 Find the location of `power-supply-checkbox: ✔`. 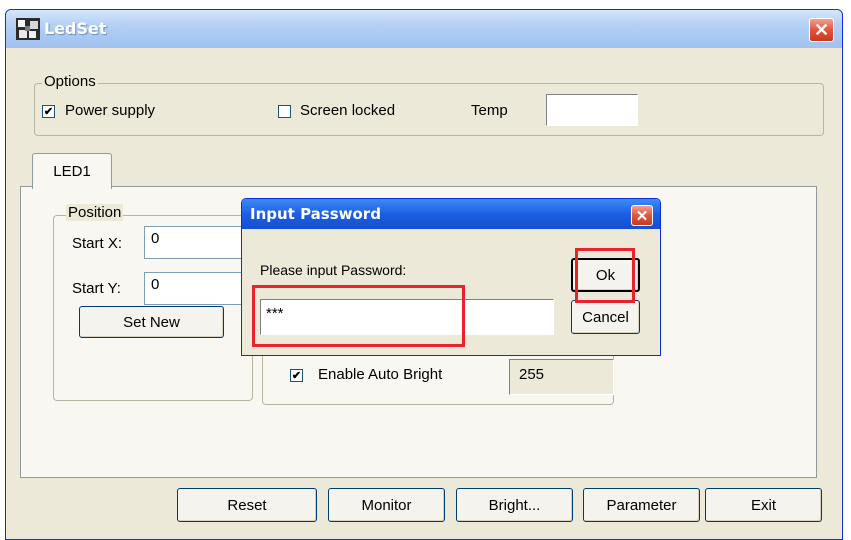

power-supply-checkbox: ✔ is located at coordinates (48, 111).